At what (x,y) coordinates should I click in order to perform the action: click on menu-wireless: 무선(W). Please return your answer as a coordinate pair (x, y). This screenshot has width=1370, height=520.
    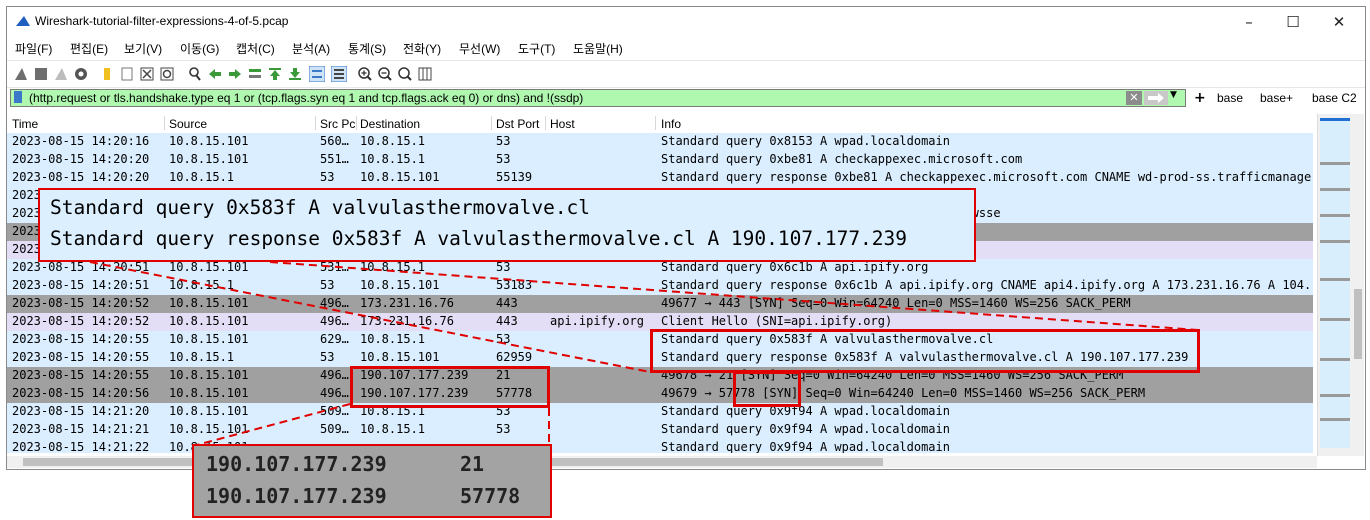
    Looking at the image, I should click on (479, 48).